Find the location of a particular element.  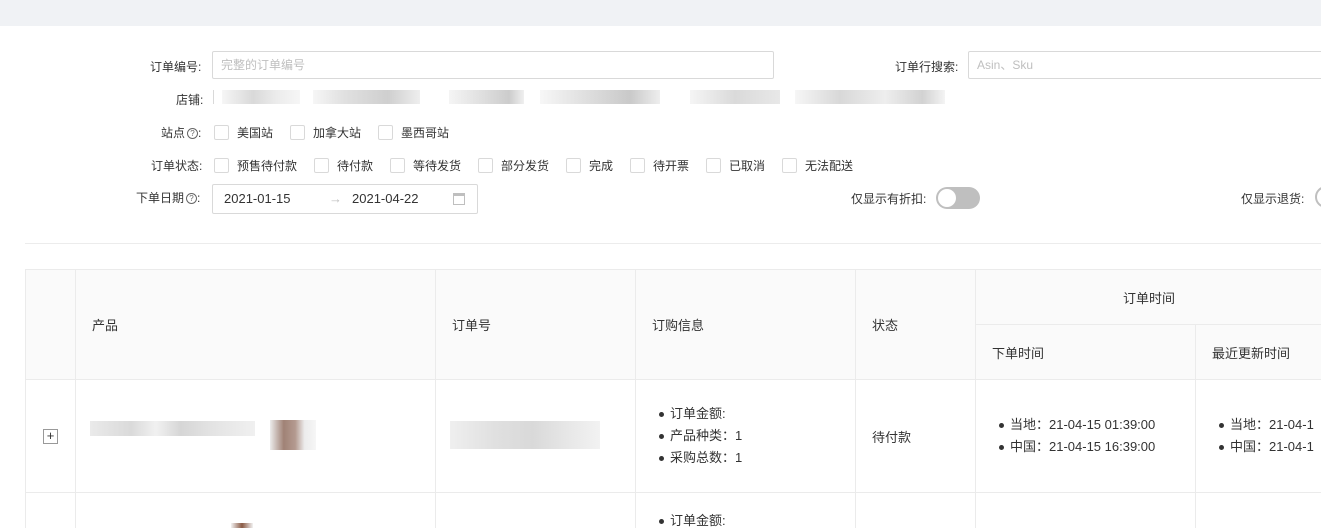

purchase-info-header: 订购信息 is located at coordinates (746, 325).